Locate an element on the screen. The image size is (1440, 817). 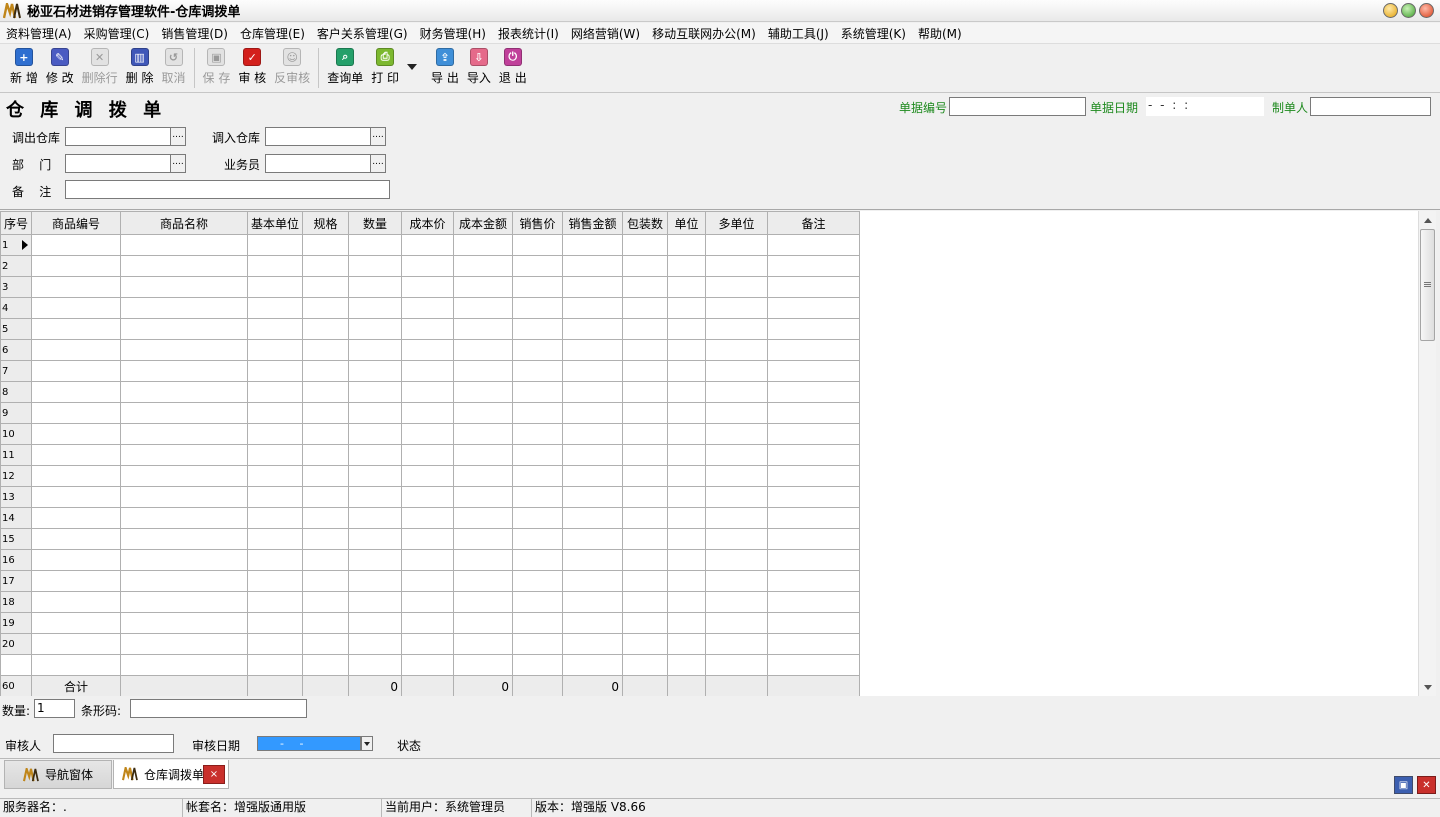
close-child-window-icon: ✕ is located at coordinates (1426, 785).